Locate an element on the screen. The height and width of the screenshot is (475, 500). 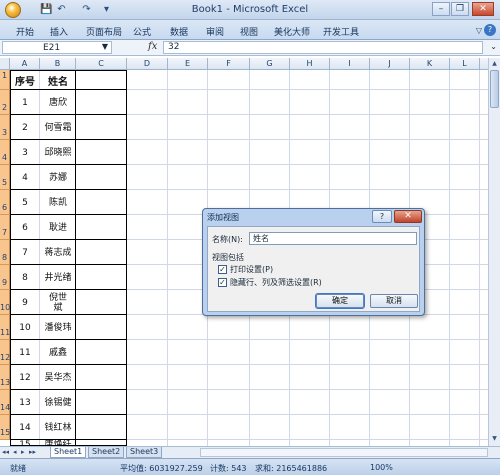
header-cell-name: 姓名 is located at coordinates (58, 80).